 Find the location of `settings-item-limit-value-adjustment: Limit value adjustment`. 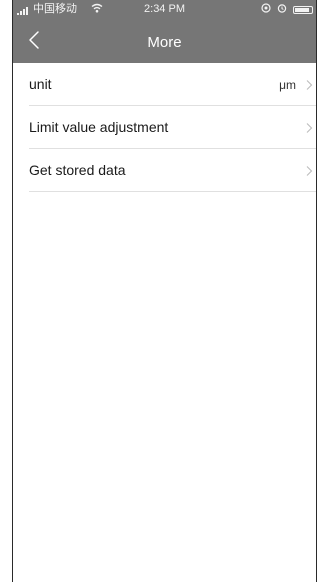

settings-item-limit-value-adjustment: Limit value adjustment is located at coordinates (164, 127).